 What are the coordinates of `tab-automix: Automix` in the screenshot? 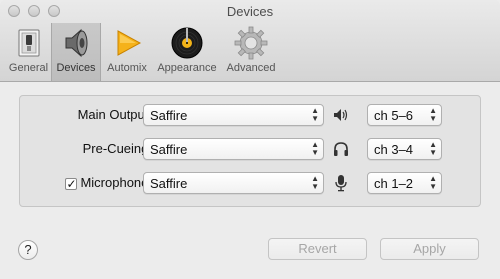 It's located at (127, 52).